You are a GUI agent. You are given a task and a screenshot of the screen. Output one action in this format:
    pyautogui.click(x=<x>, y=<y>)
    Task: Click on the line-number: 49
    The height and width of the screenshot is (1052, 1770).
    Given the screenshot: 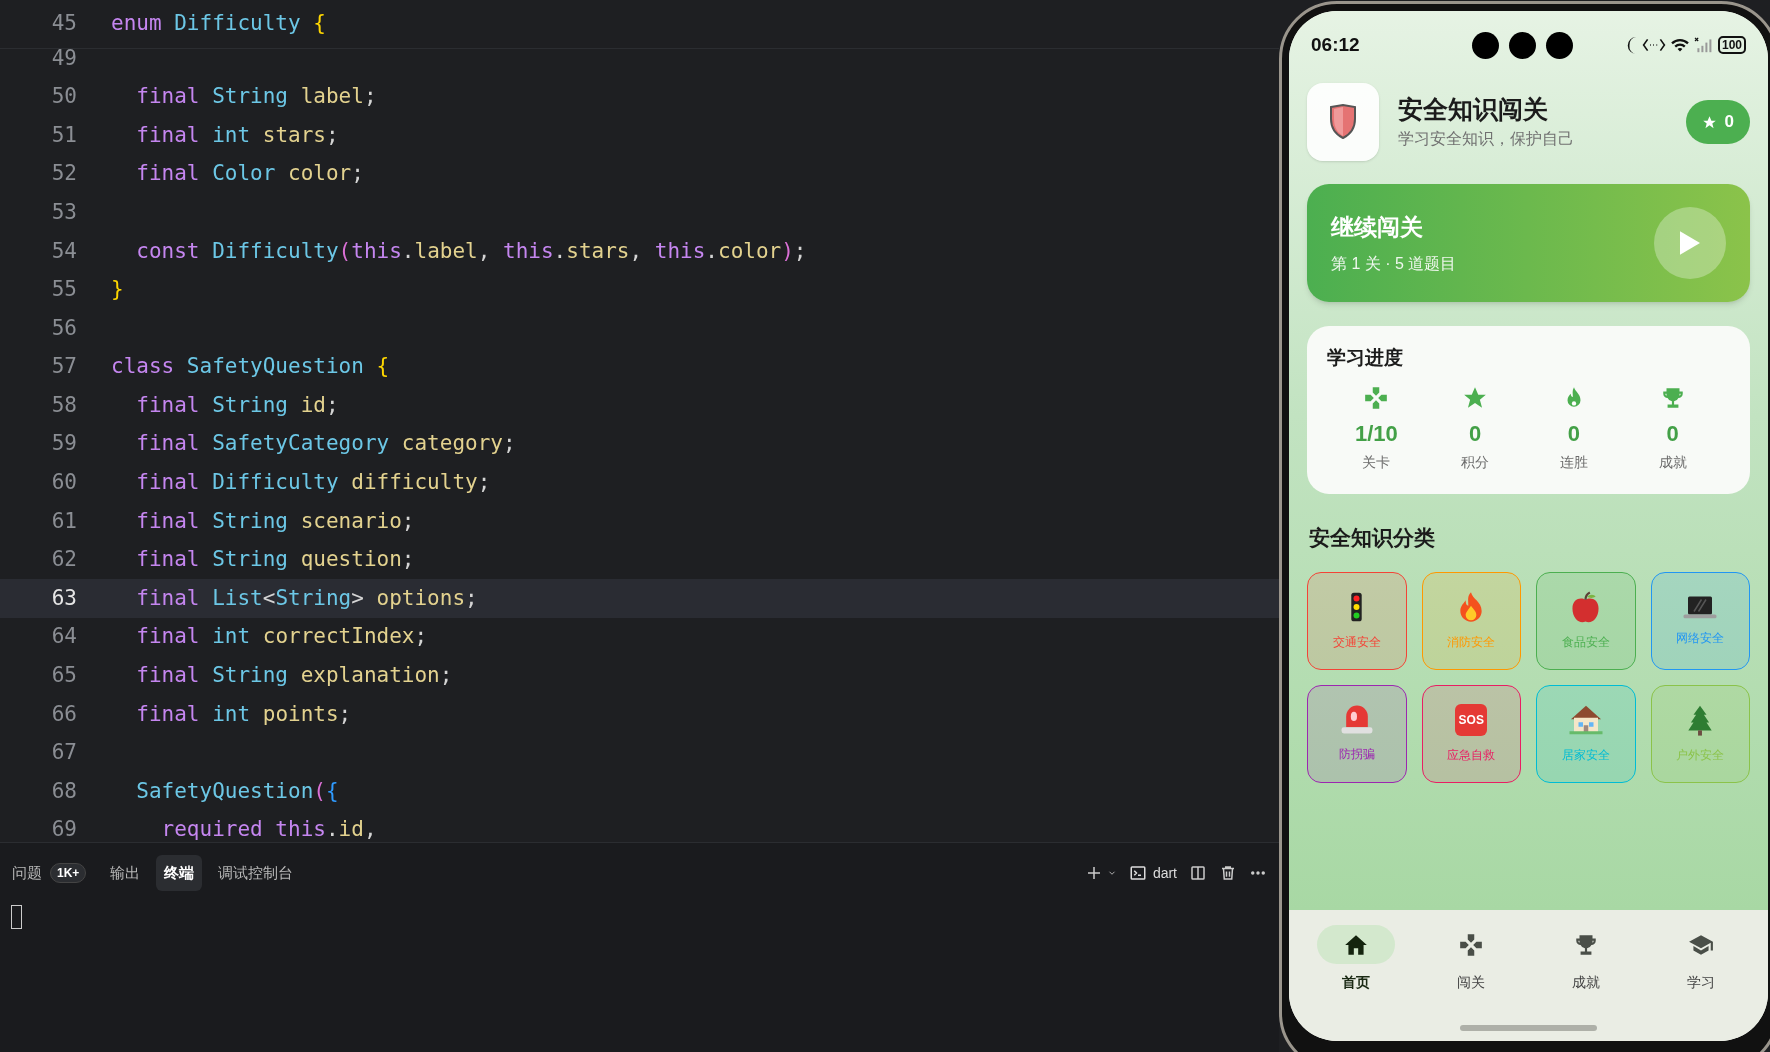 What is the action you would take?
    pyautogui.click(x=63, y=58)
    